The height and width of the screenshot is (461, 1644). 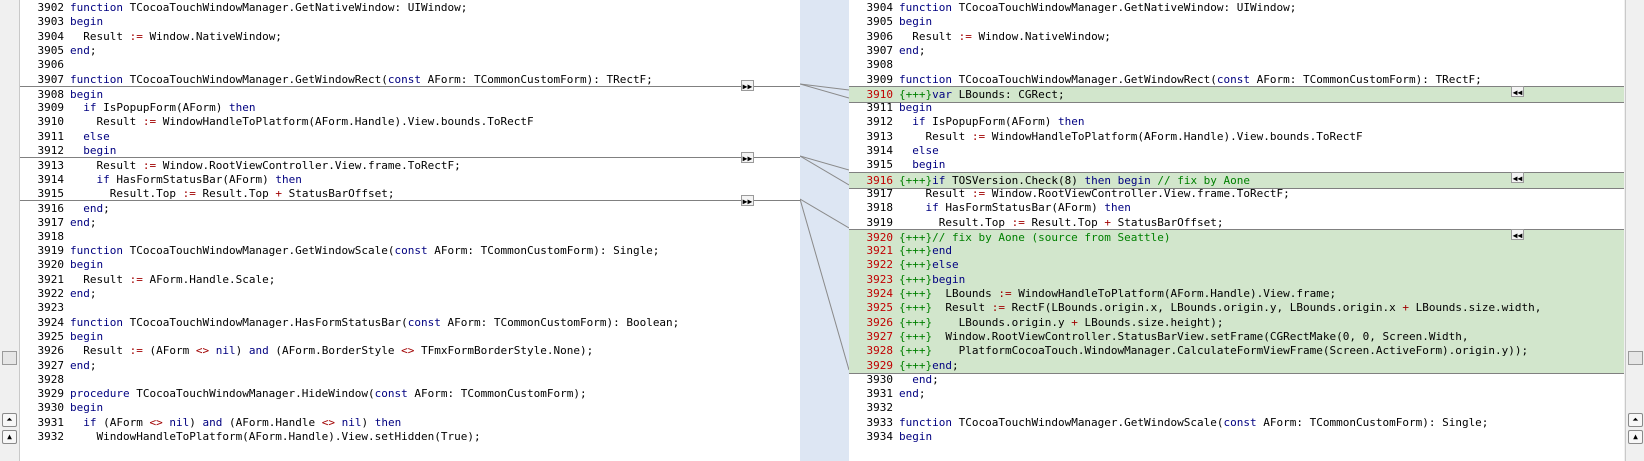 I want to click on line-number: 3920, so click(x=51, y=265).